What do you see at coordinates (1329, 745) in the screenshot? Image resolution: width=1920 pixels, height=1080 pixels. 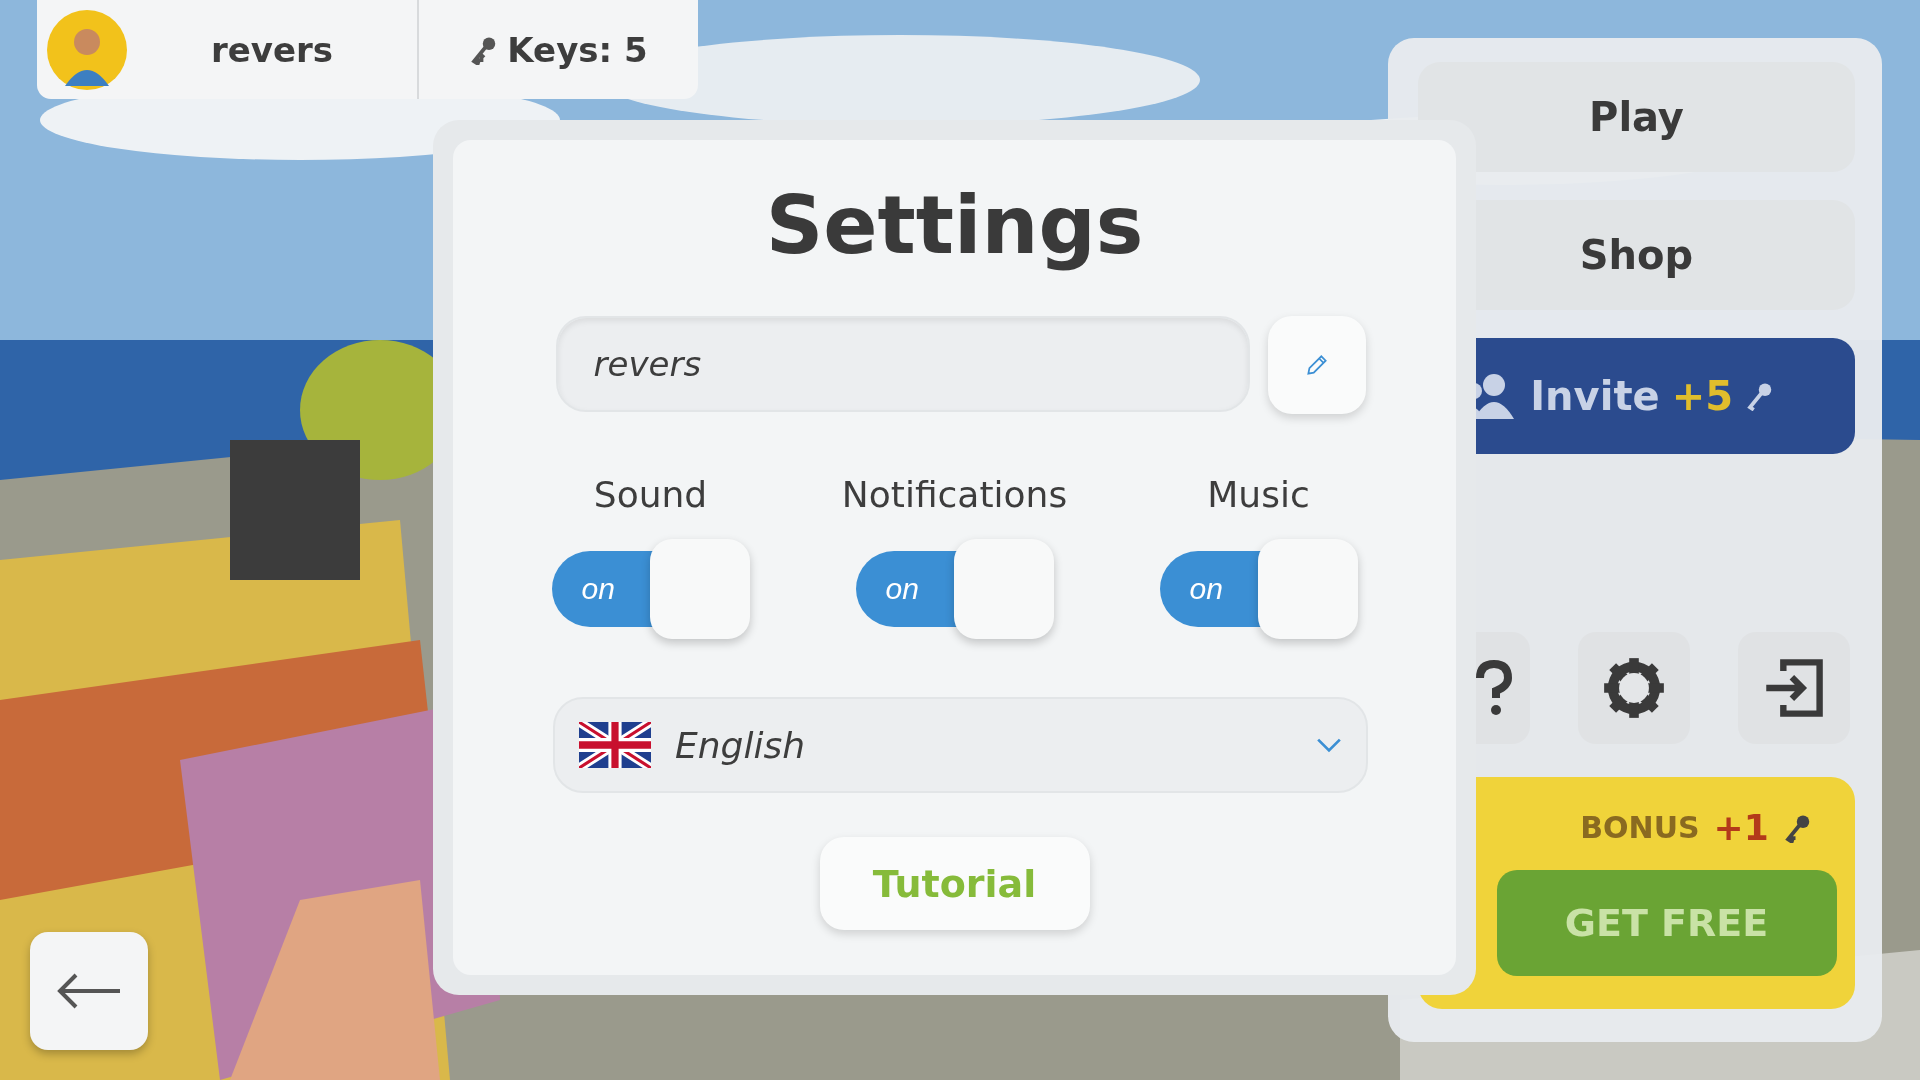 I see `chevron-down-icon` at bounding box center [1329, 745].